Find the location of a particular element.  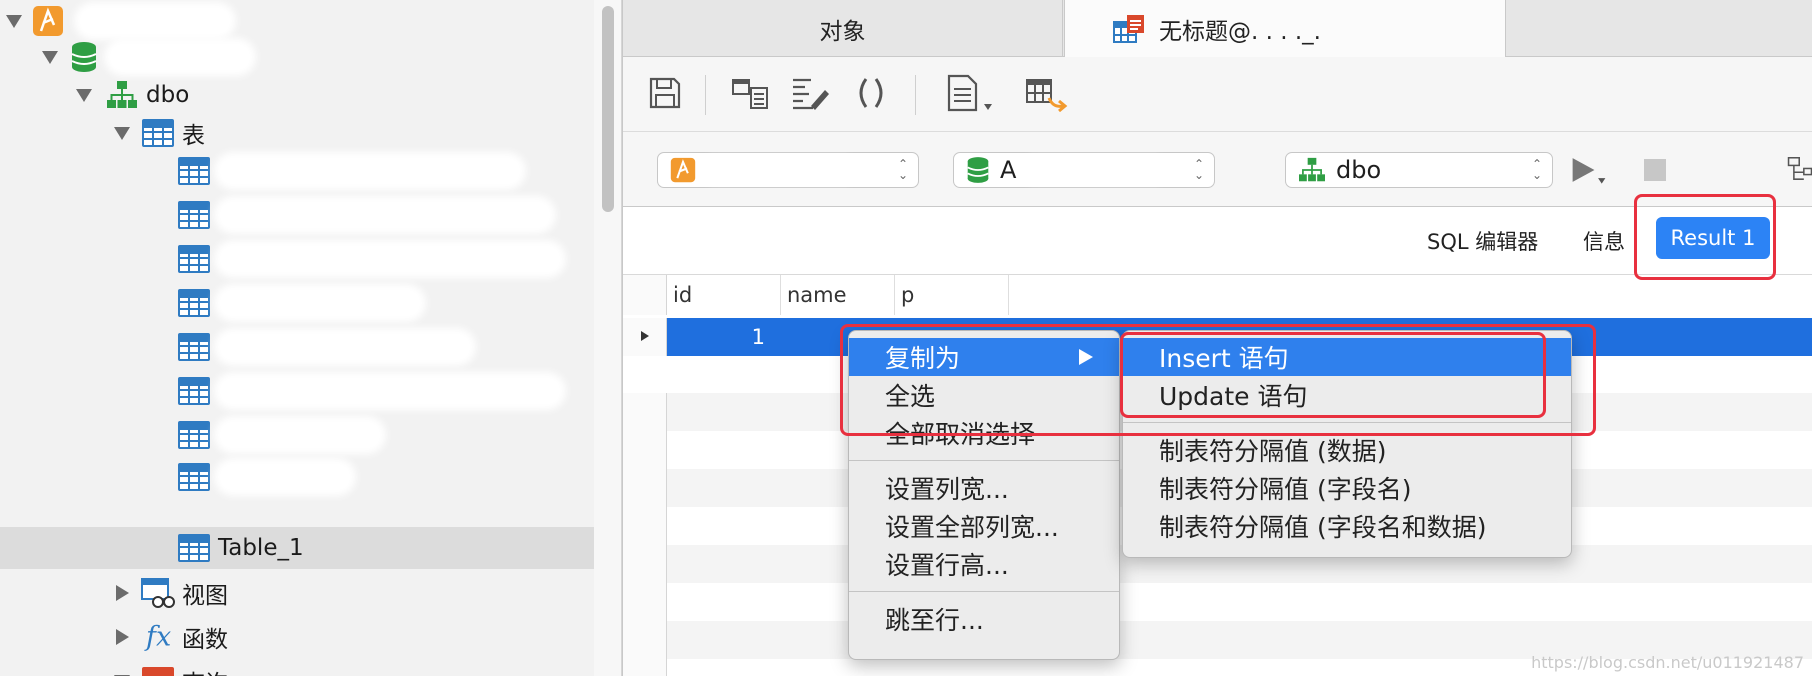

query-tab-icon is located at coordinates (1128, 29).